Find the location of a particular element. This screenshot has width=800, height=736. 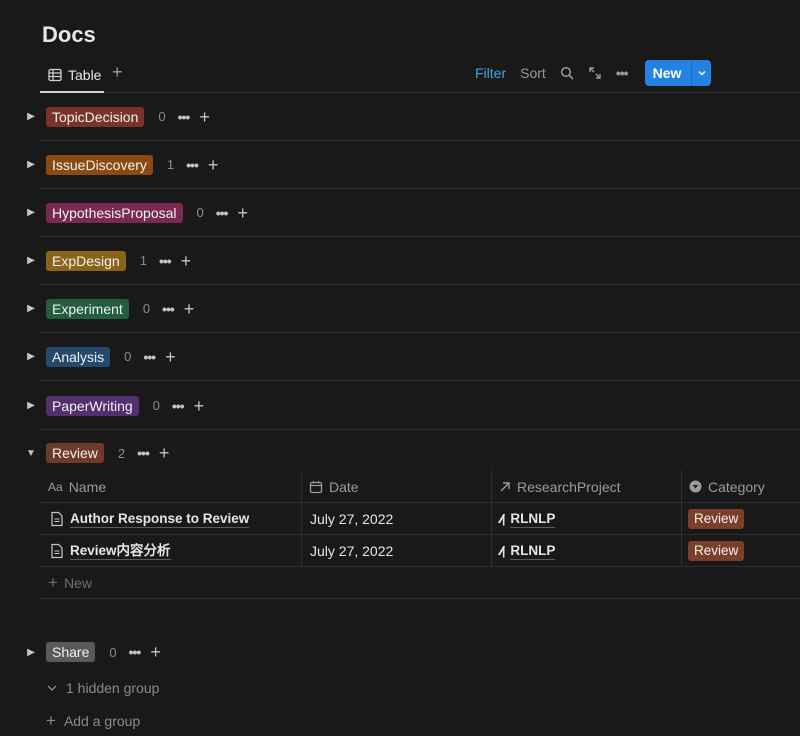

text-property-icon: Aa is located at coordinates (55, 486).